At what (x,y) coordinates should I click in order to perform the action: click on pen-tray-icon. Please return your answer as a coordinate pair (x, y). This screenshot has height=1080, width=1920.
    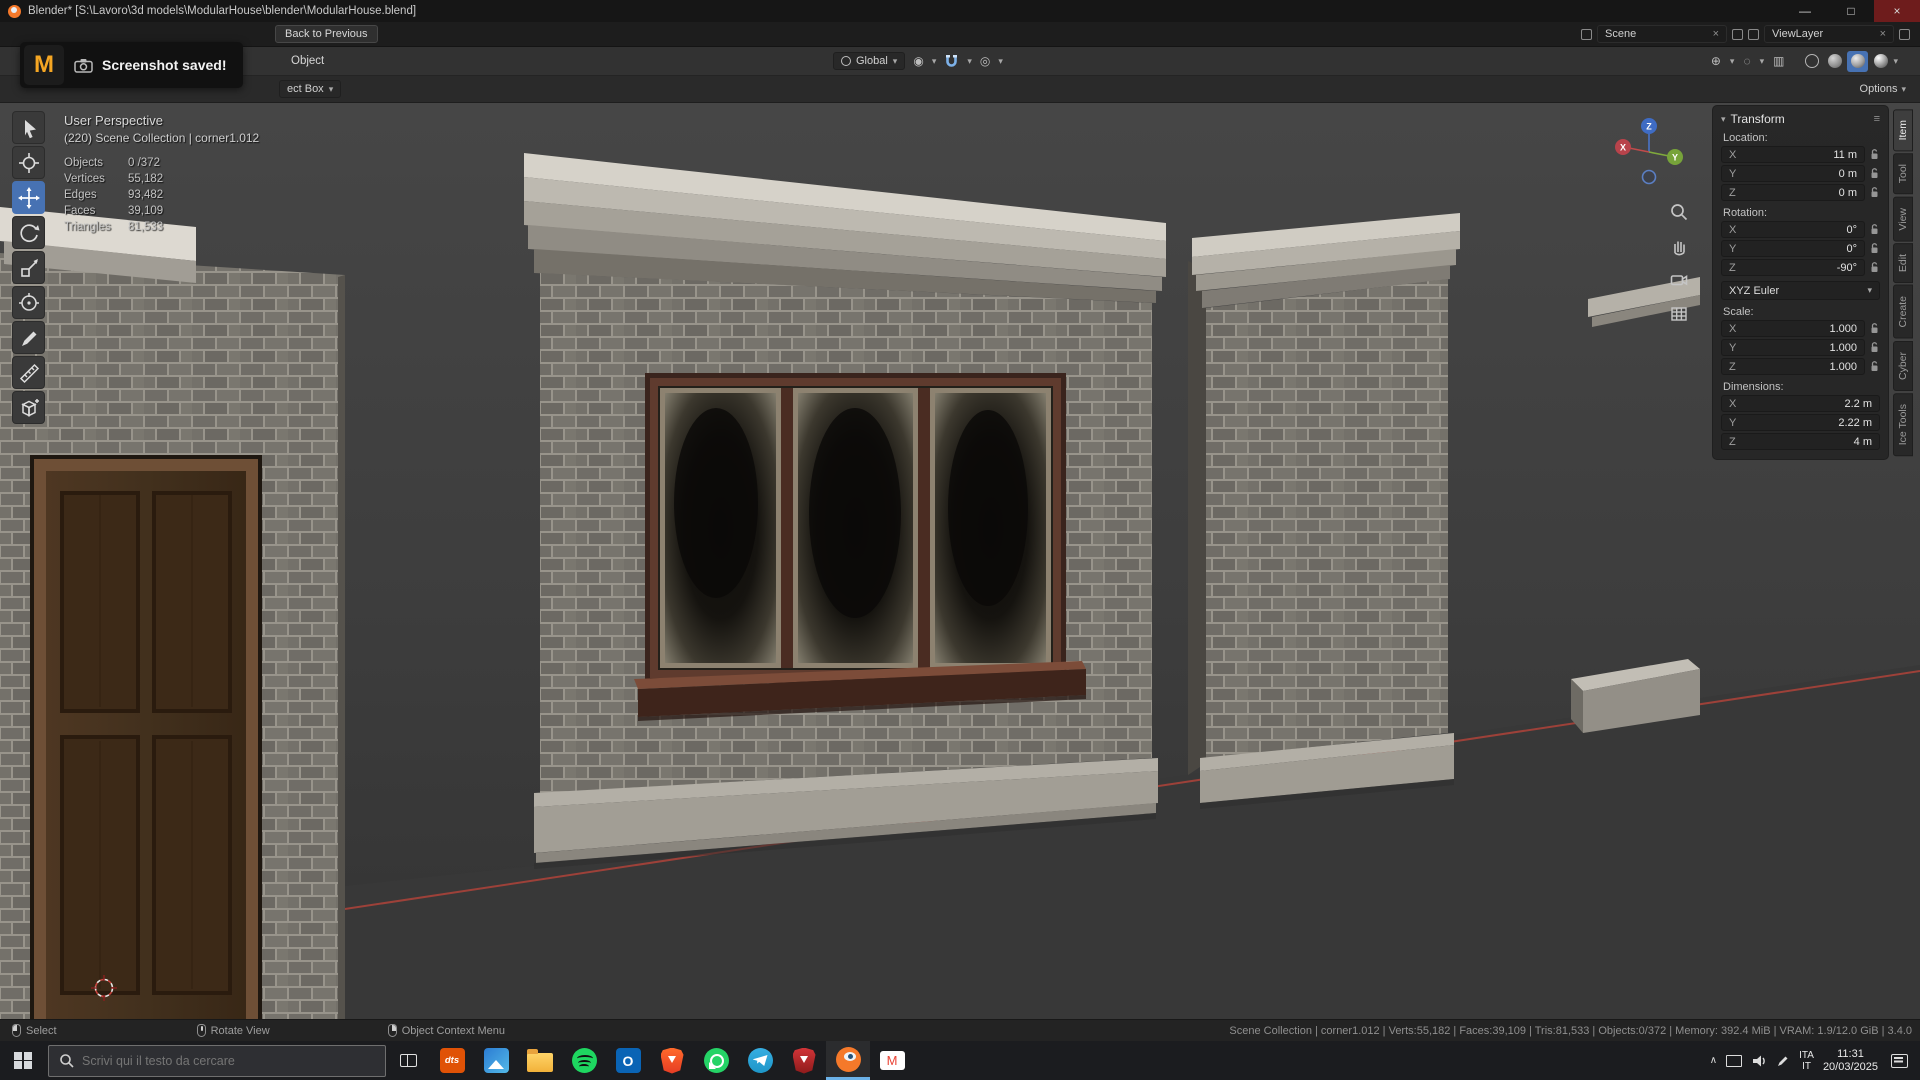
    Looking at the image, I should click on (1783, 1061).